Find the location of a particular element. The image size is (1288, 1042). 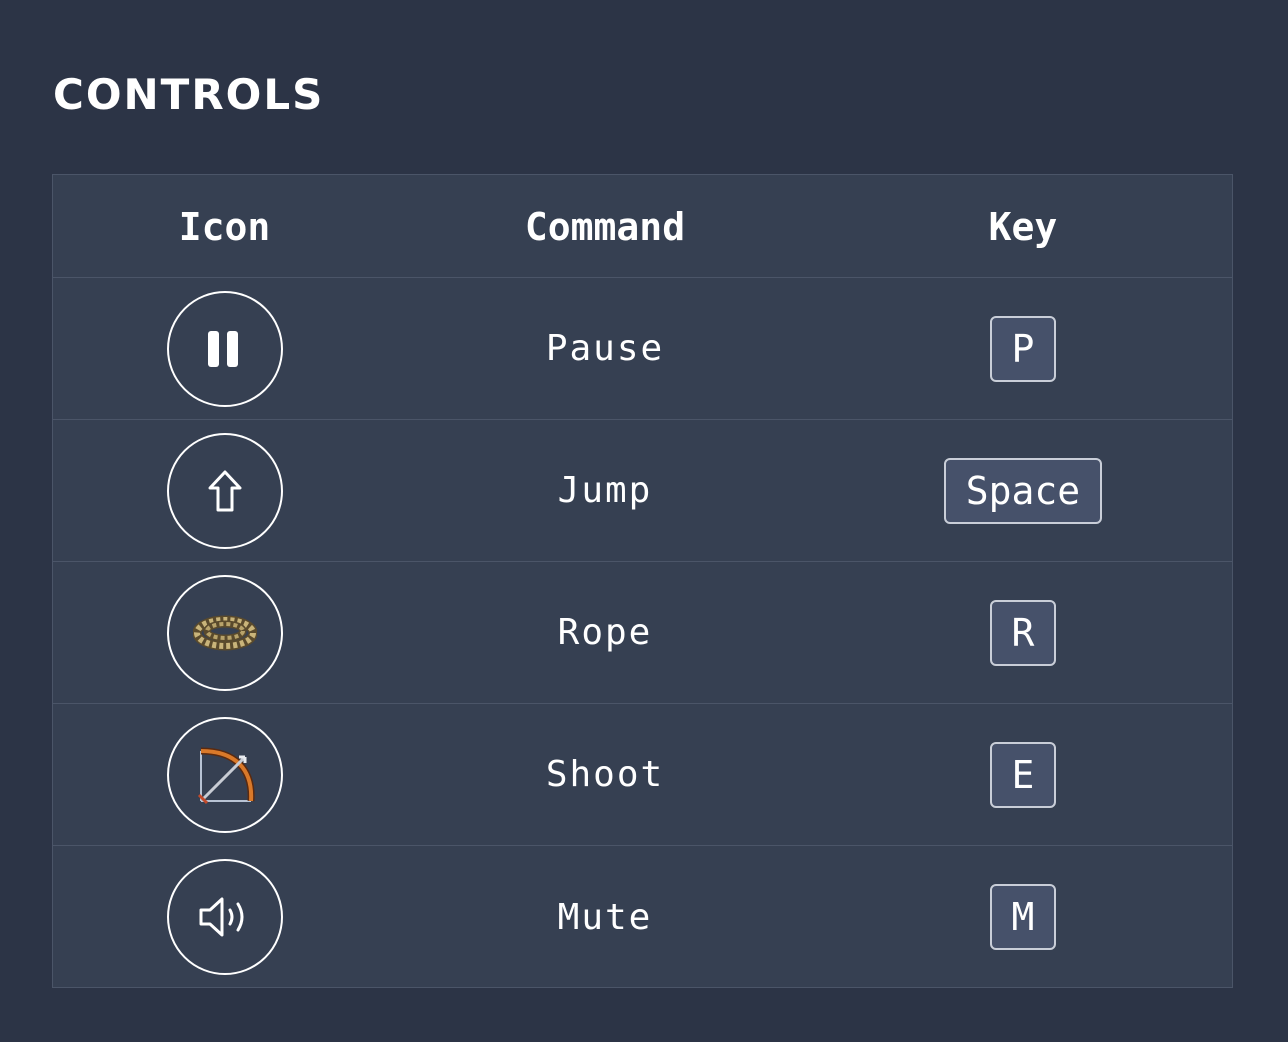

key-badge: E is located at coordinates (1023, 774).